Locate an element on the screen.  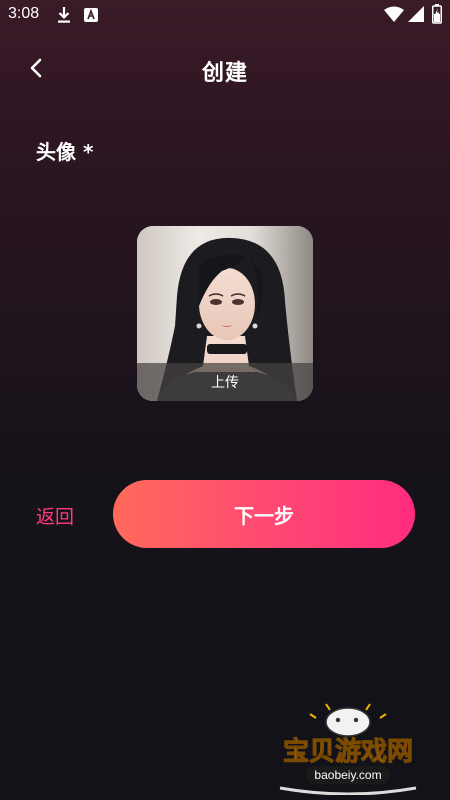
avatar-upload-card: 上传 is located at coordinates (225, 313).